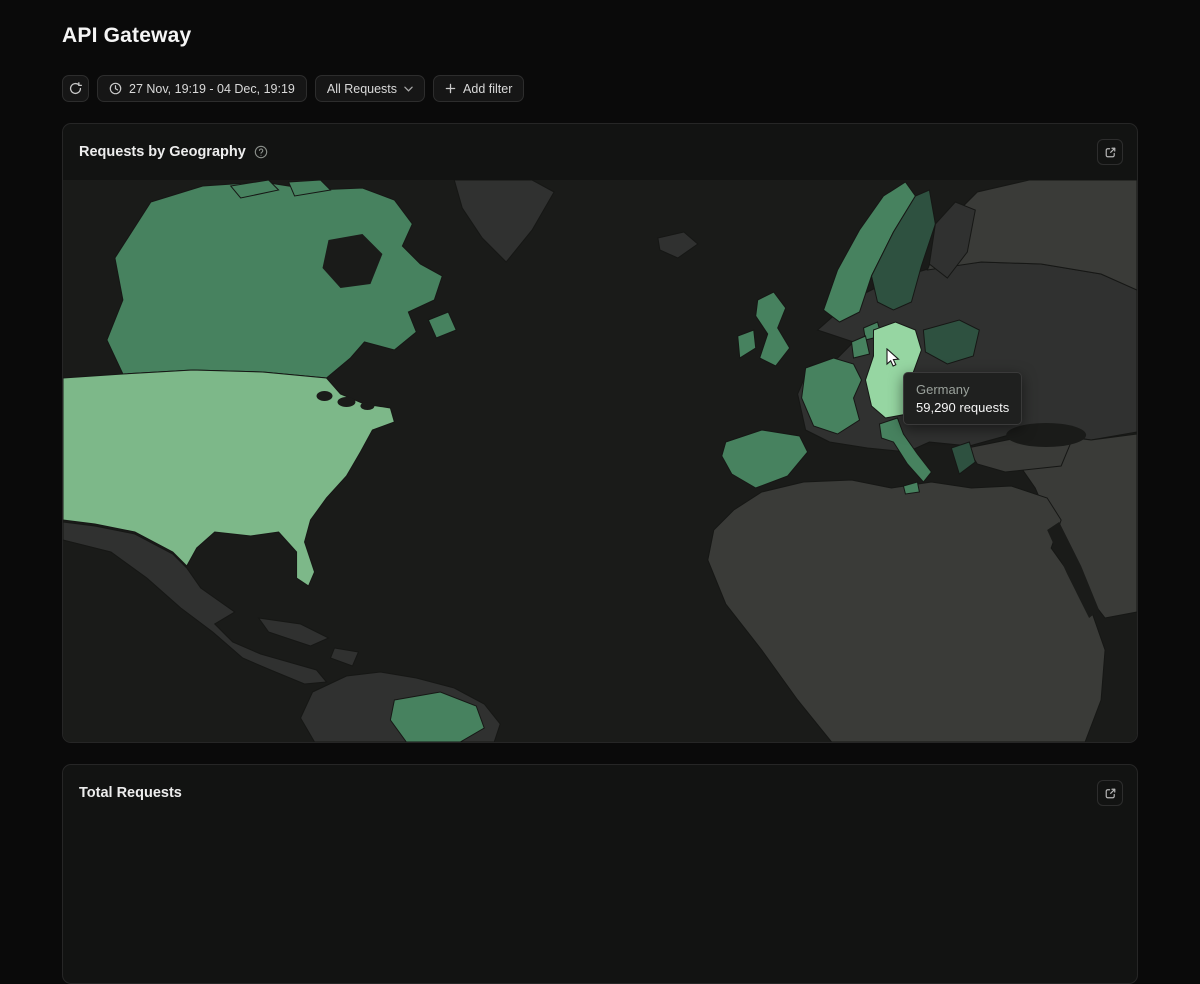 The height and width of the screenshot is (984, 1200). Describe the element at coordinates (747, 344) in the screenshot. I see `map-country-ireland` at that location.